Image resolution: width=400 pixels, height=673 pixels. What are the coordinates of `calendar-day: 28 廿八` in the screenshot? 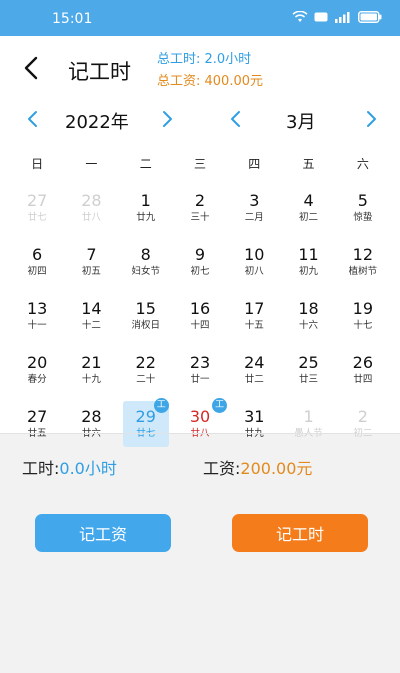 It's located at (91, 208).